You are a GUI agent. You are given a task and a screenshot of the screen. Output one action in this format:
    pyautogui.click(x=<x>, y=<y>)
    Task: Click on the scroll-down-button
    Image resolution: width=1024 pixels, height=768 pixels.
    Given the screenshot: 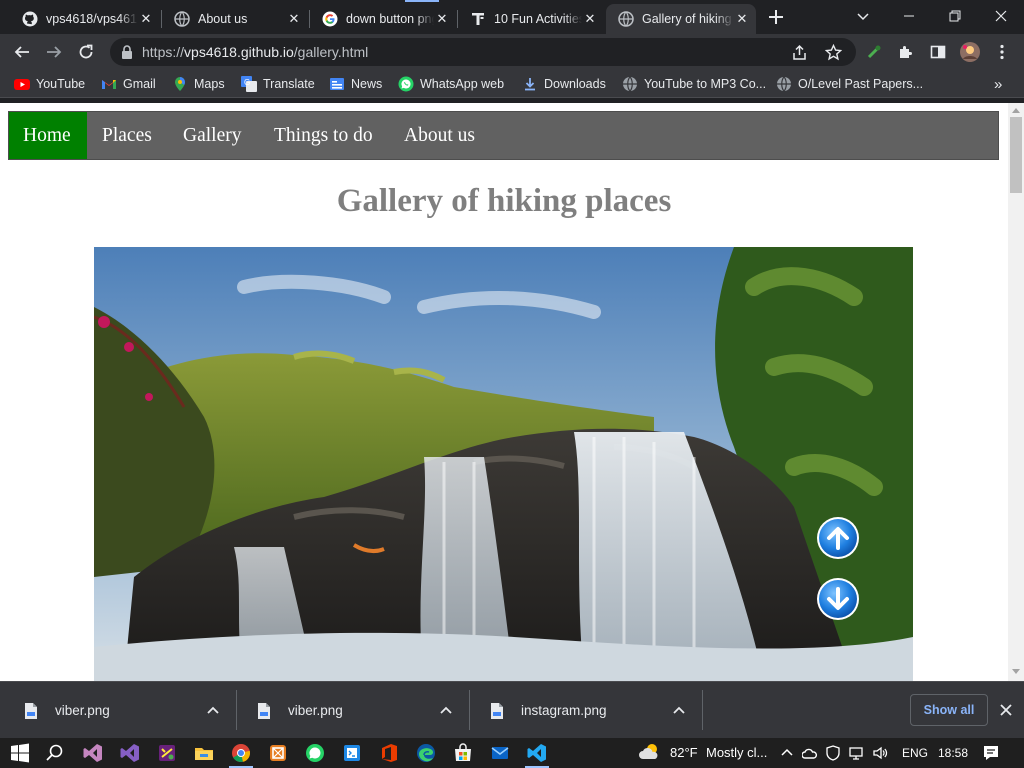 What is the action you would take?
    pyautogui.click(x=838, y=599)
    